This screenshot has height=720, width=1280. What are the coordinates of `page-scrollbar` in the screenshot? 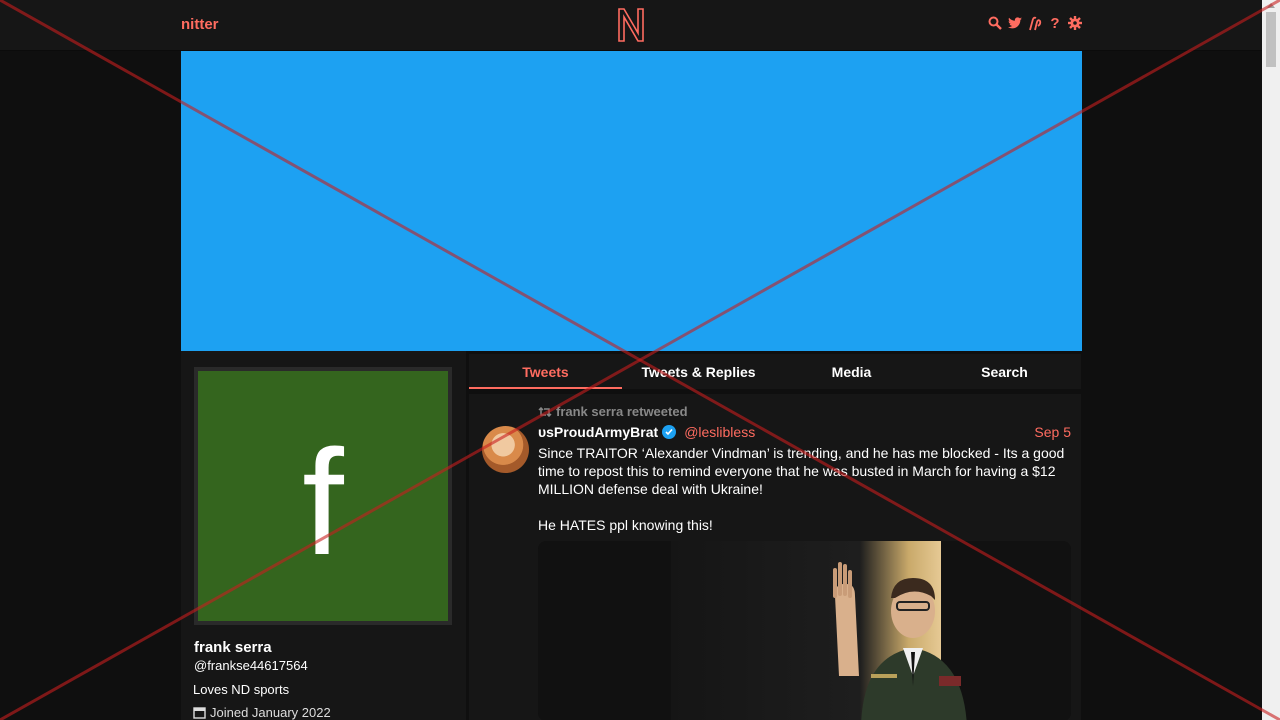 It's located at (1271, 360).